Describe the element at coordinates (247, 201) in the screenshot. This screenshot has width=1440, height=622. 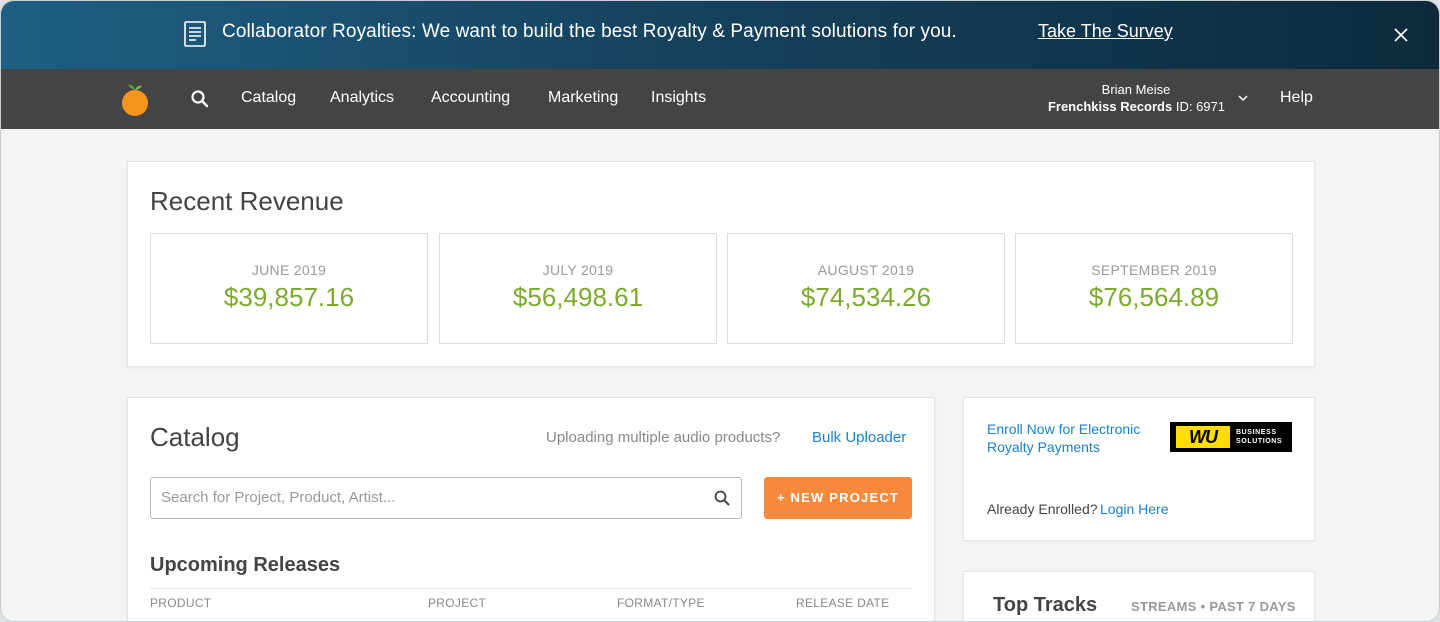
I see `recent-revenue-title: Recent Revenue` at that location.